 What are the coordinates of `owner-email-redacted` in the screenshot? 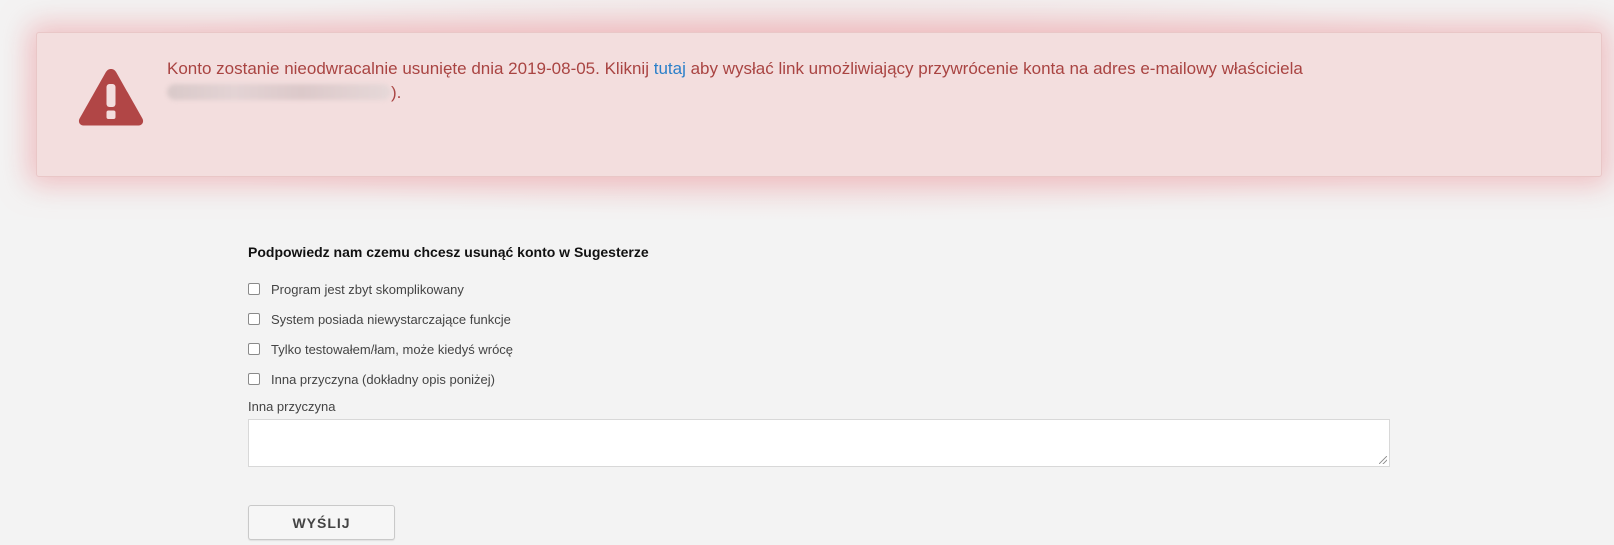 It's located at (279, 92).